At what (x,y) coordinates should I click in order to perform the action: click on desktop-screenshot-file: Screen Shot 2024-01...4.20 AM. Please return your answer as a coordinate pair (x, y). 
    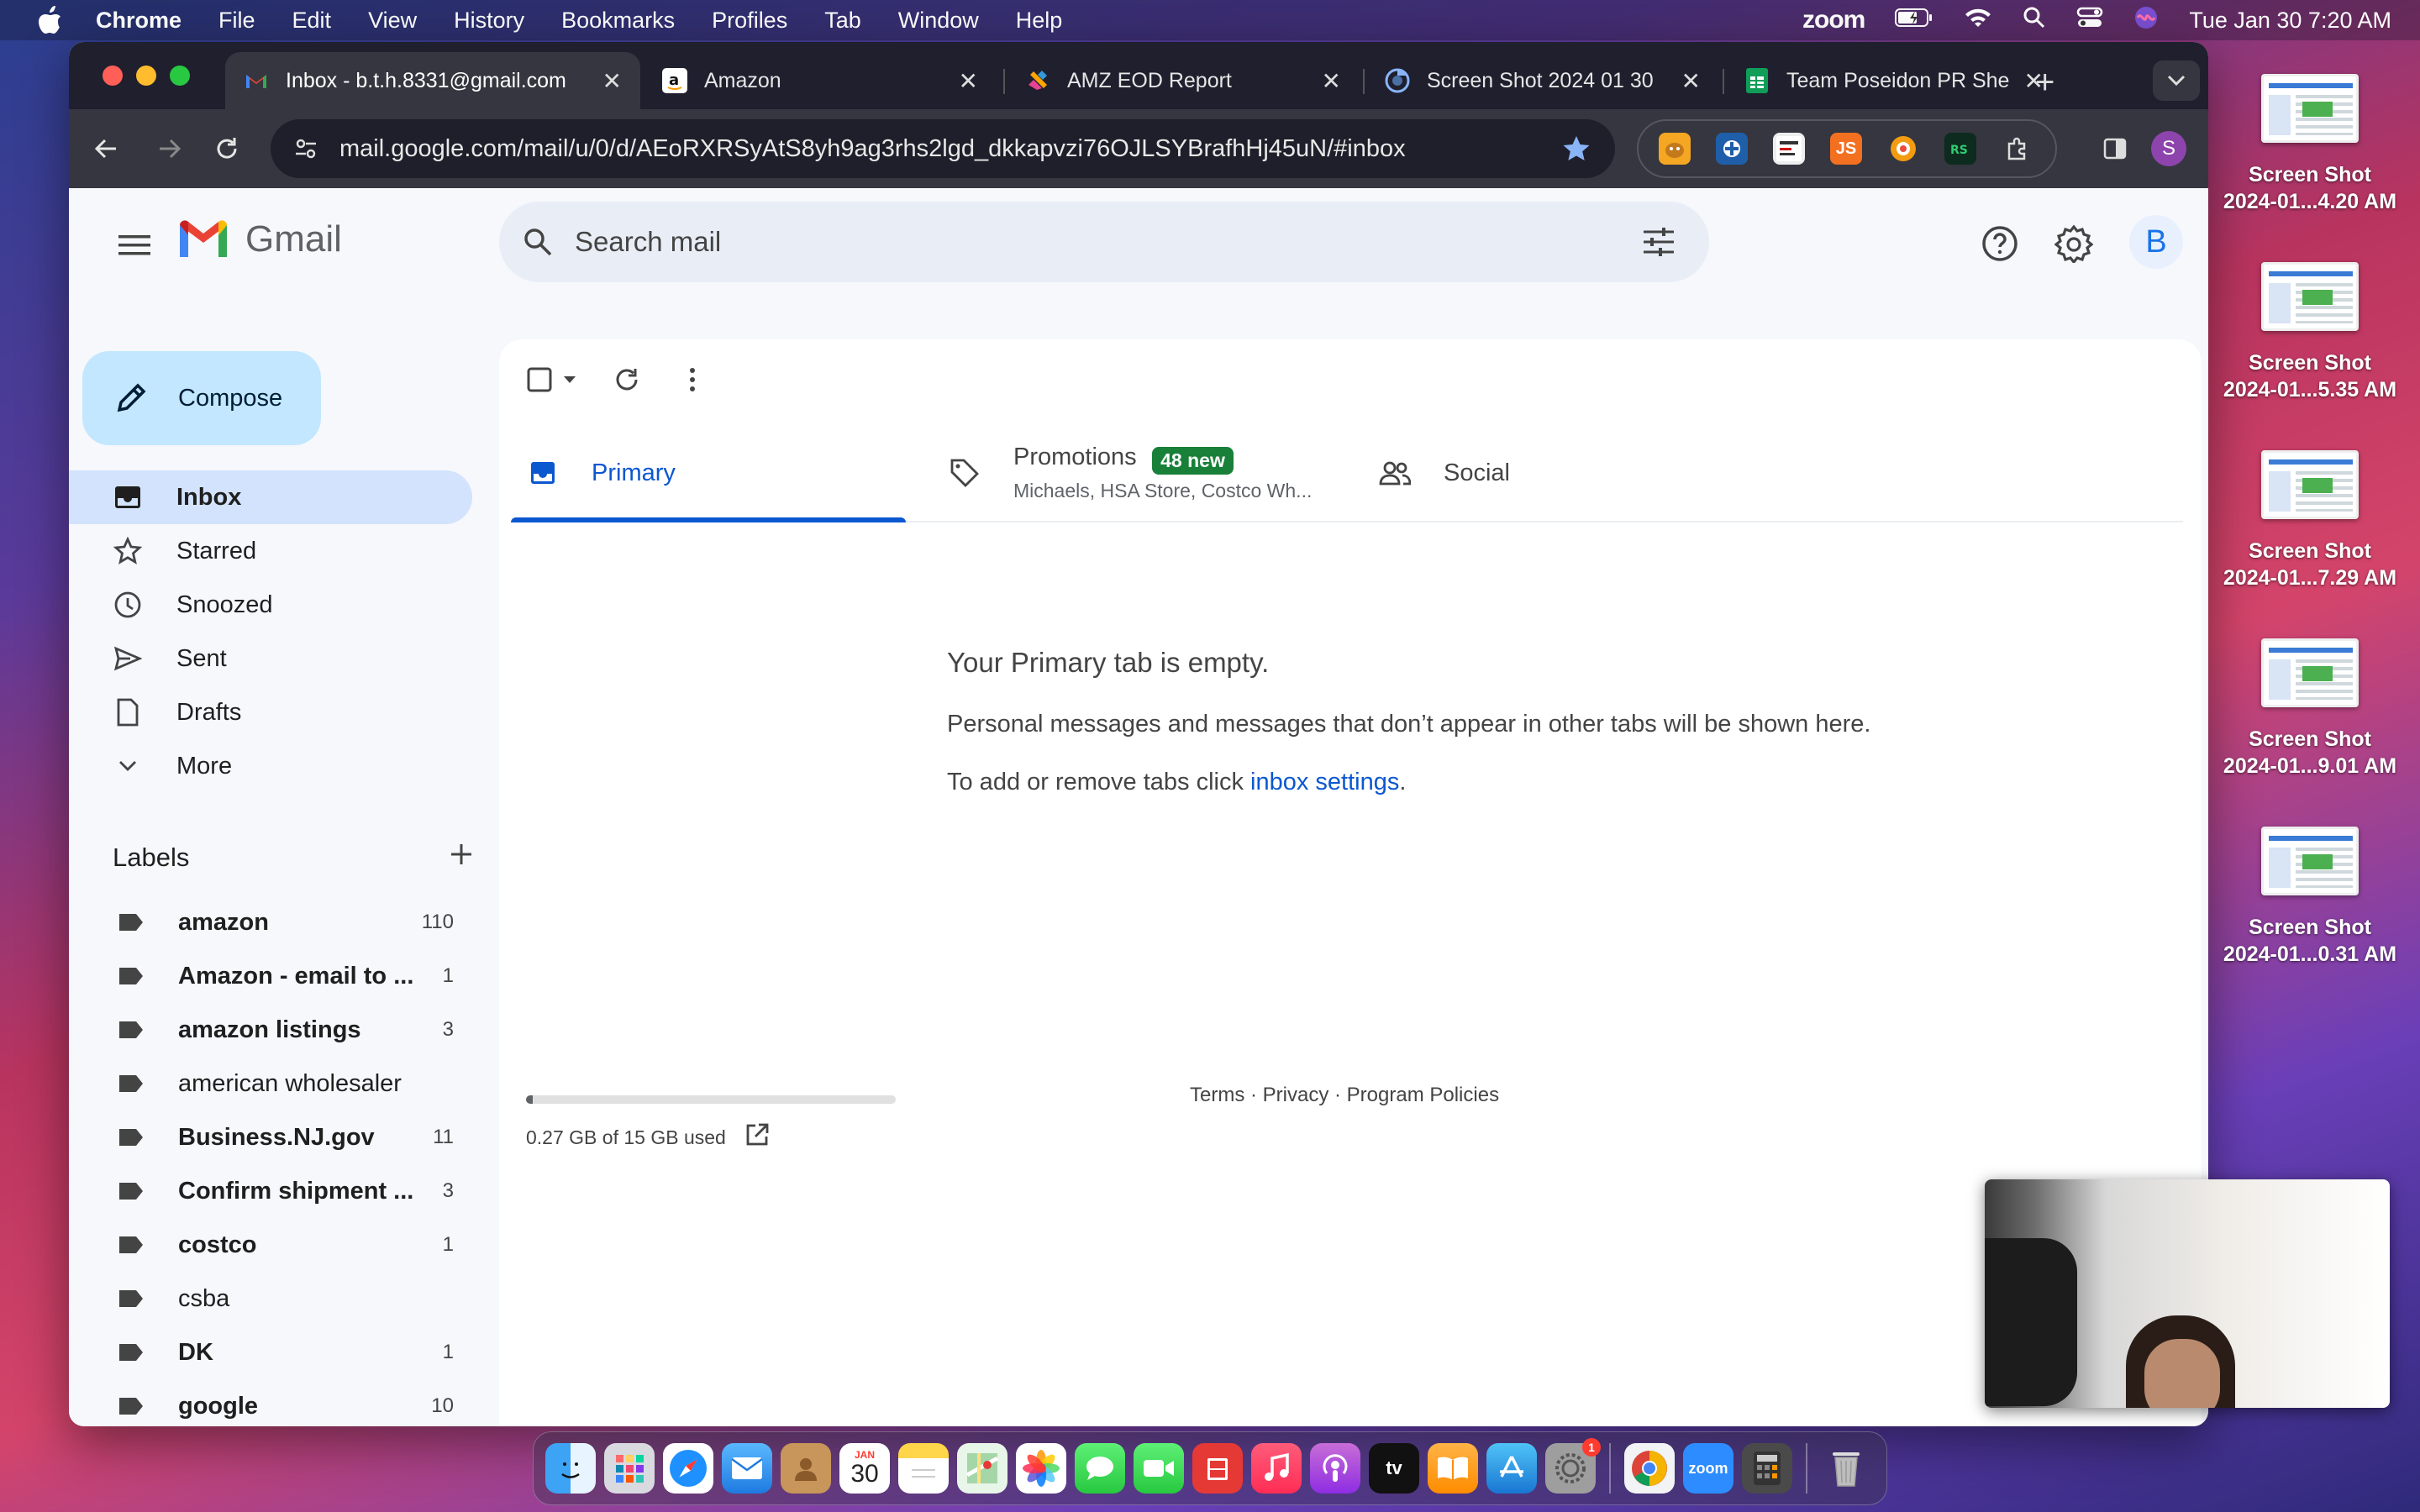
    Looking at the image, I should click on (2310, 144).